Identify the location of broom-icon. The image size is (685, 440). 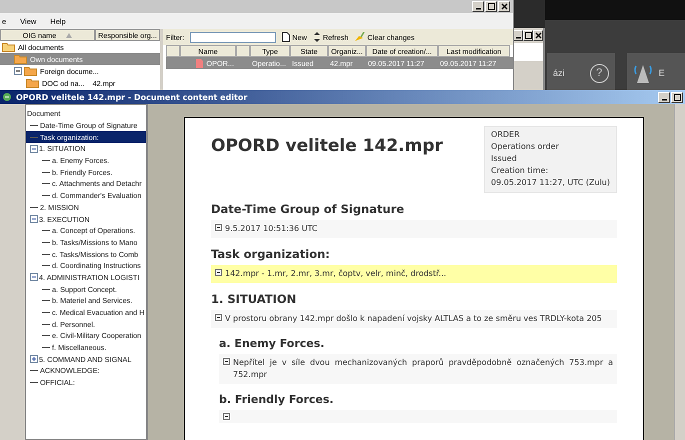
(360, 37).